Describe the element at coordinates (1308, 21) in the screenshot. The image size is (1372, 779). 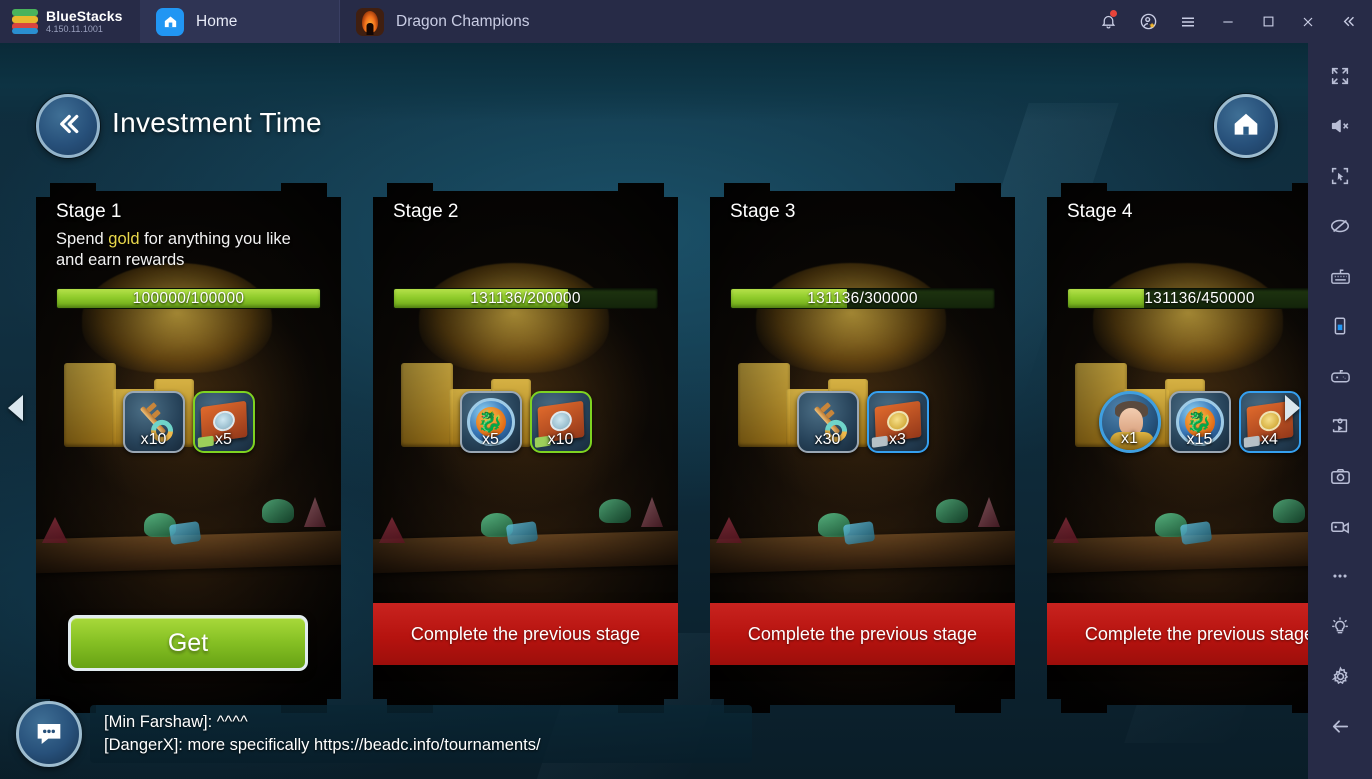
I see `close-icon` at that location.